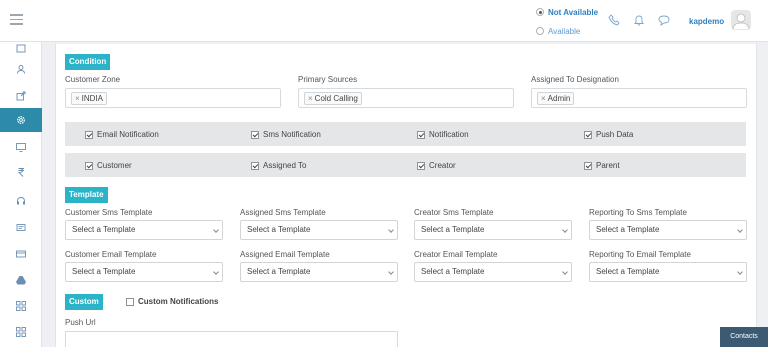 The width and height of the screenshot is (768, 347). What do you see at coordinates (442, 165) in the screenshot?
I see `checkbox-label: Creator` at bounding box center [442, 165].